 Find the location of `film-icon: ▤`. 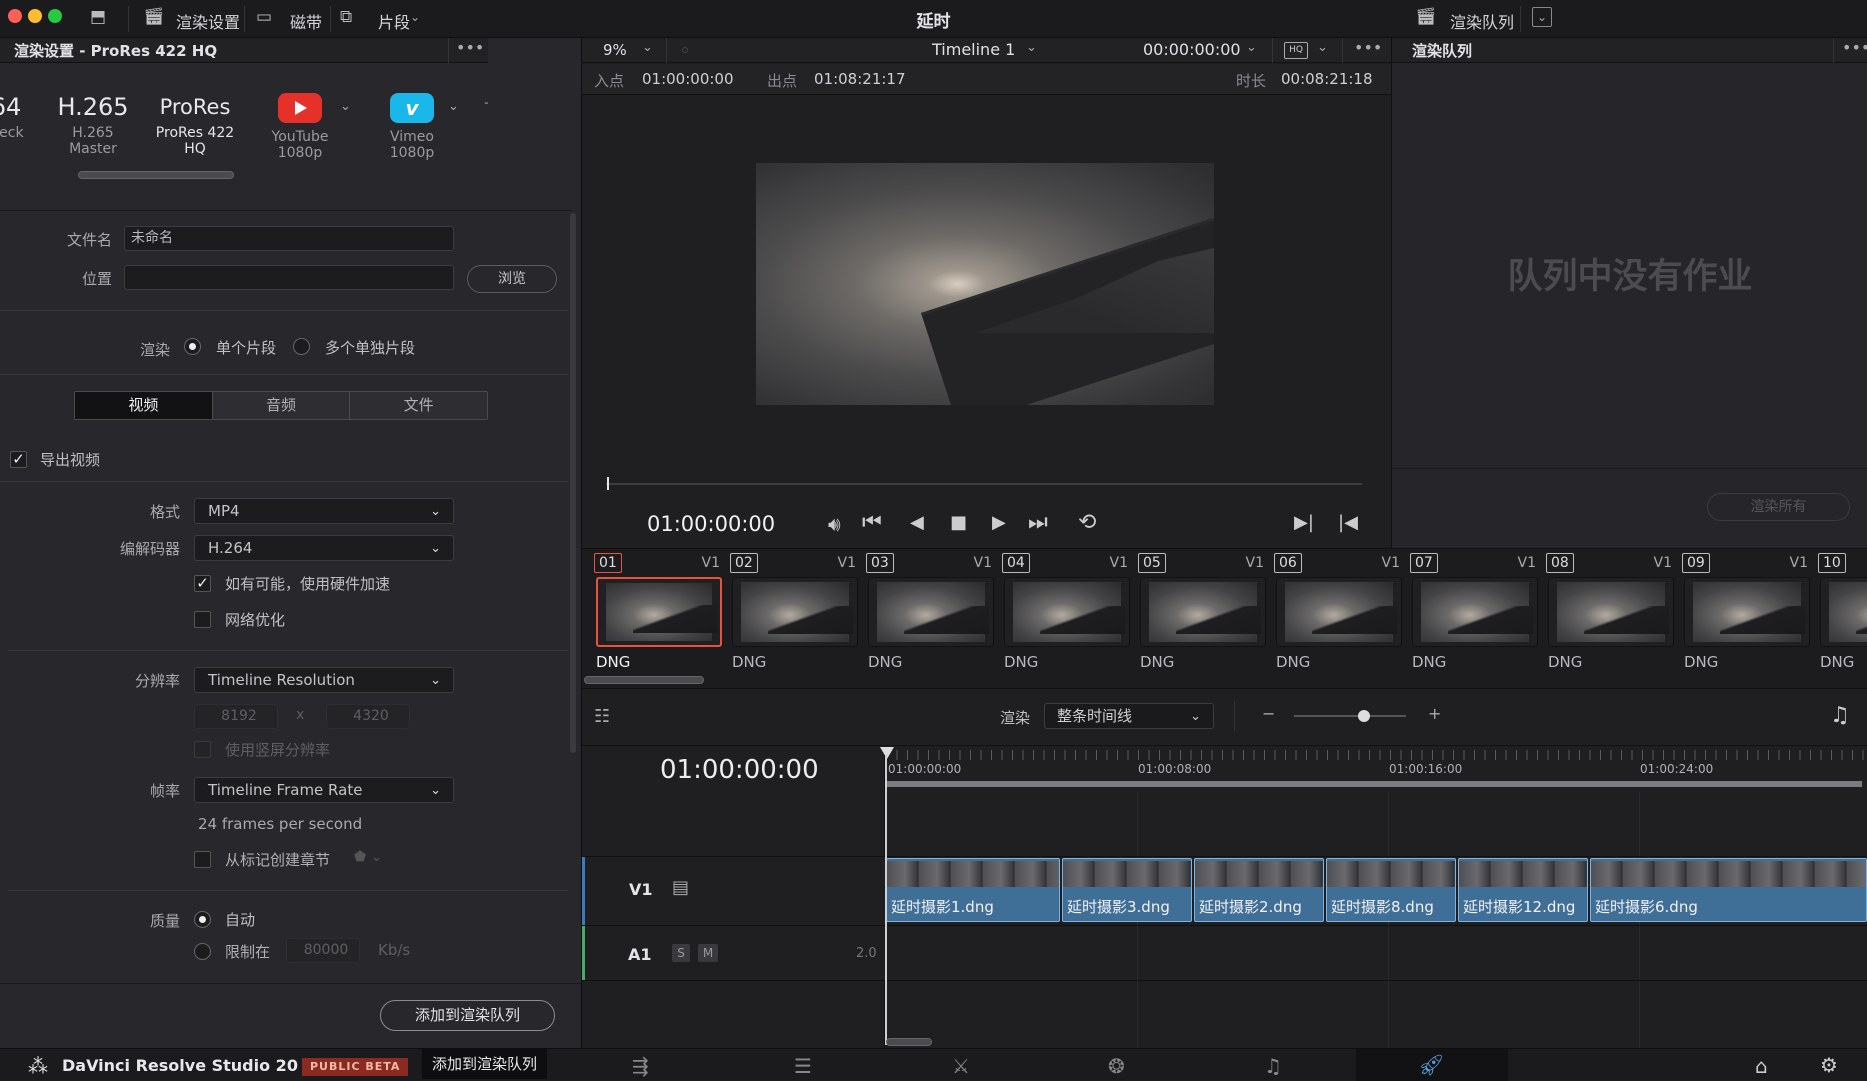

film-icon: ▤ is located at coordinates (680, 887).